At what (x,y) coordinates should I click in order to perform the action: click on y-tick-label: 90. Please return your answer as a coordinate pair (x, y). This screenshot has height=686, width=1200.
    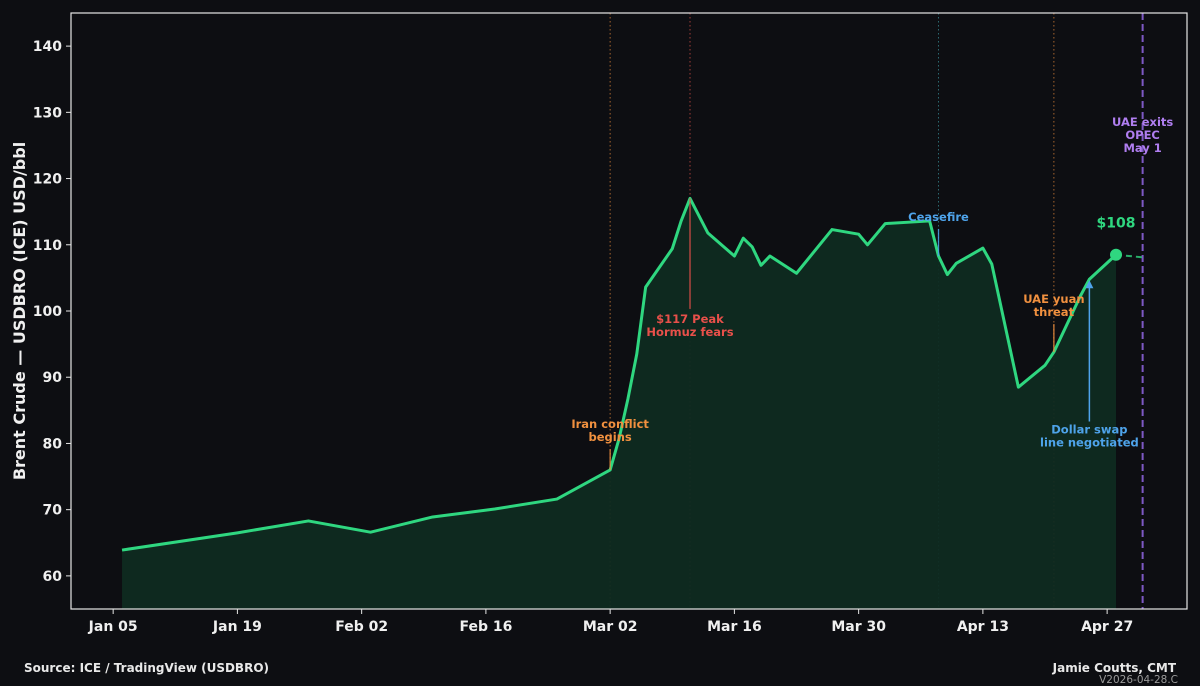
    Looking at the image, I should click on (53, 378).